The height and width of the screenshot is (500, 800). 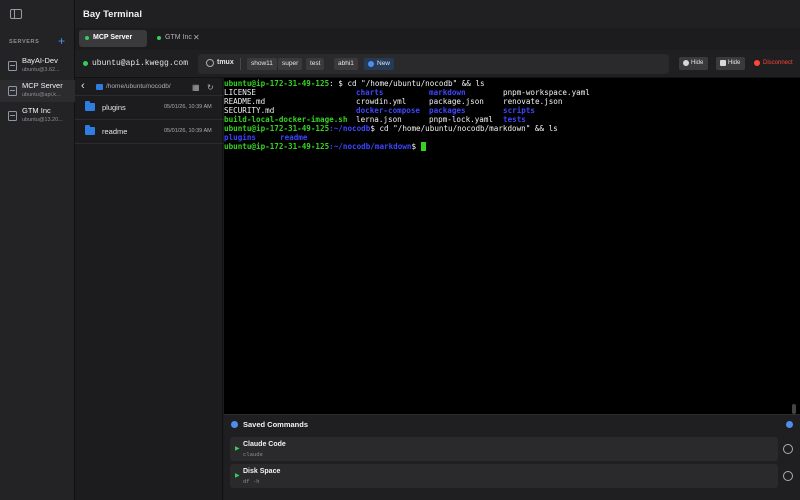 What do you see at coordinates (210, 87) in the screenshot?
I see `refresh-icon: ↻` at bounding box center [210, 87].